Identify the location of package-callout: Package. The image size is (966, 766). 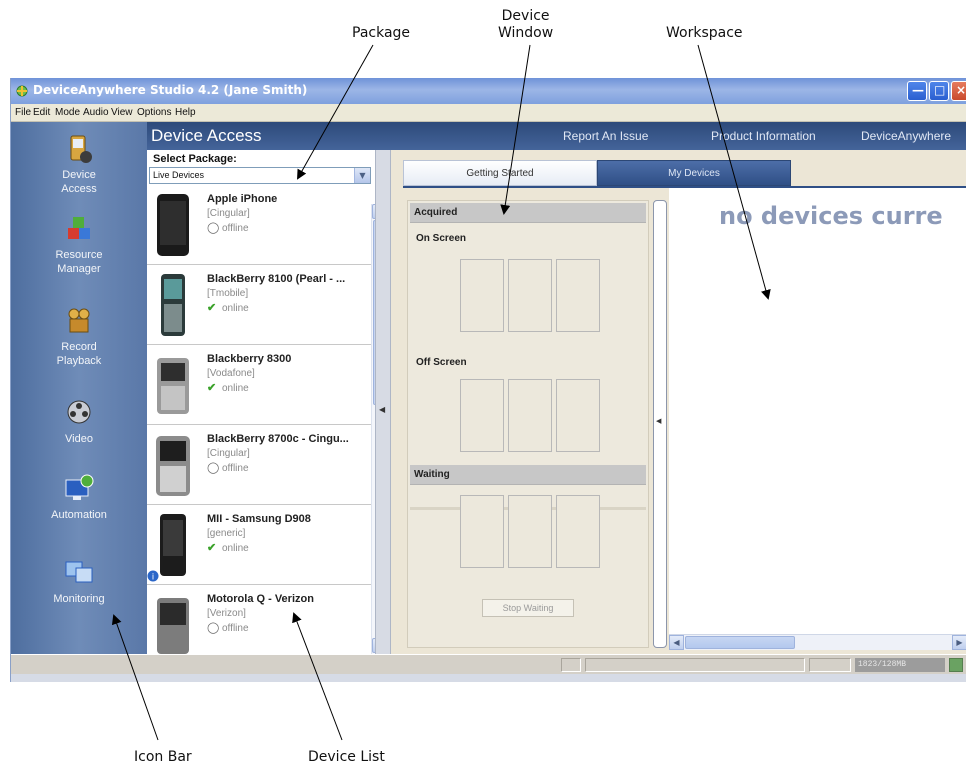
(381, 33).